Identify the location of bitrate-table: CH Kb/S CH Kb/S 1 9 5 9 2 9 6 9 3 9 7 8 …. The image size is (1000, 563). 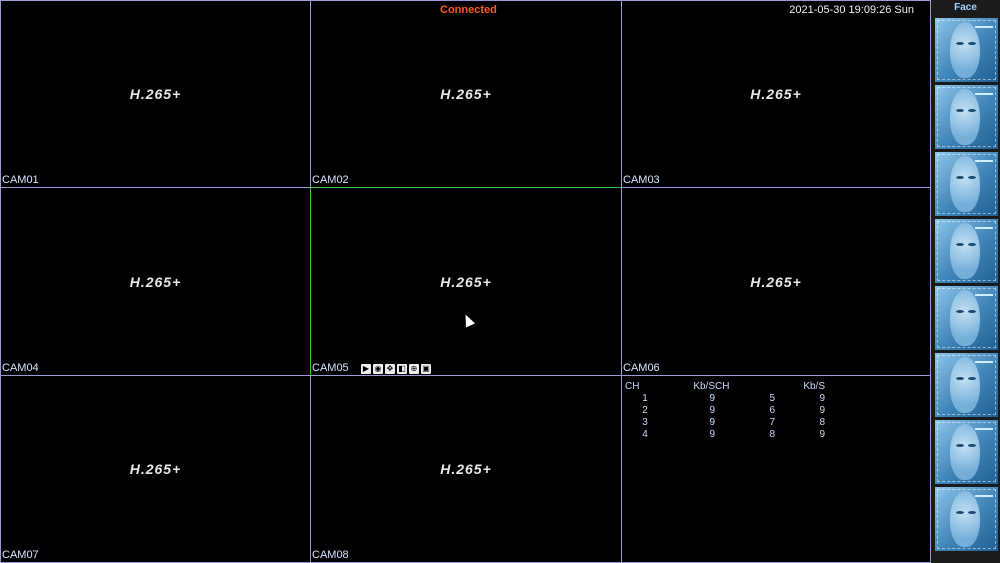
(725, 410).